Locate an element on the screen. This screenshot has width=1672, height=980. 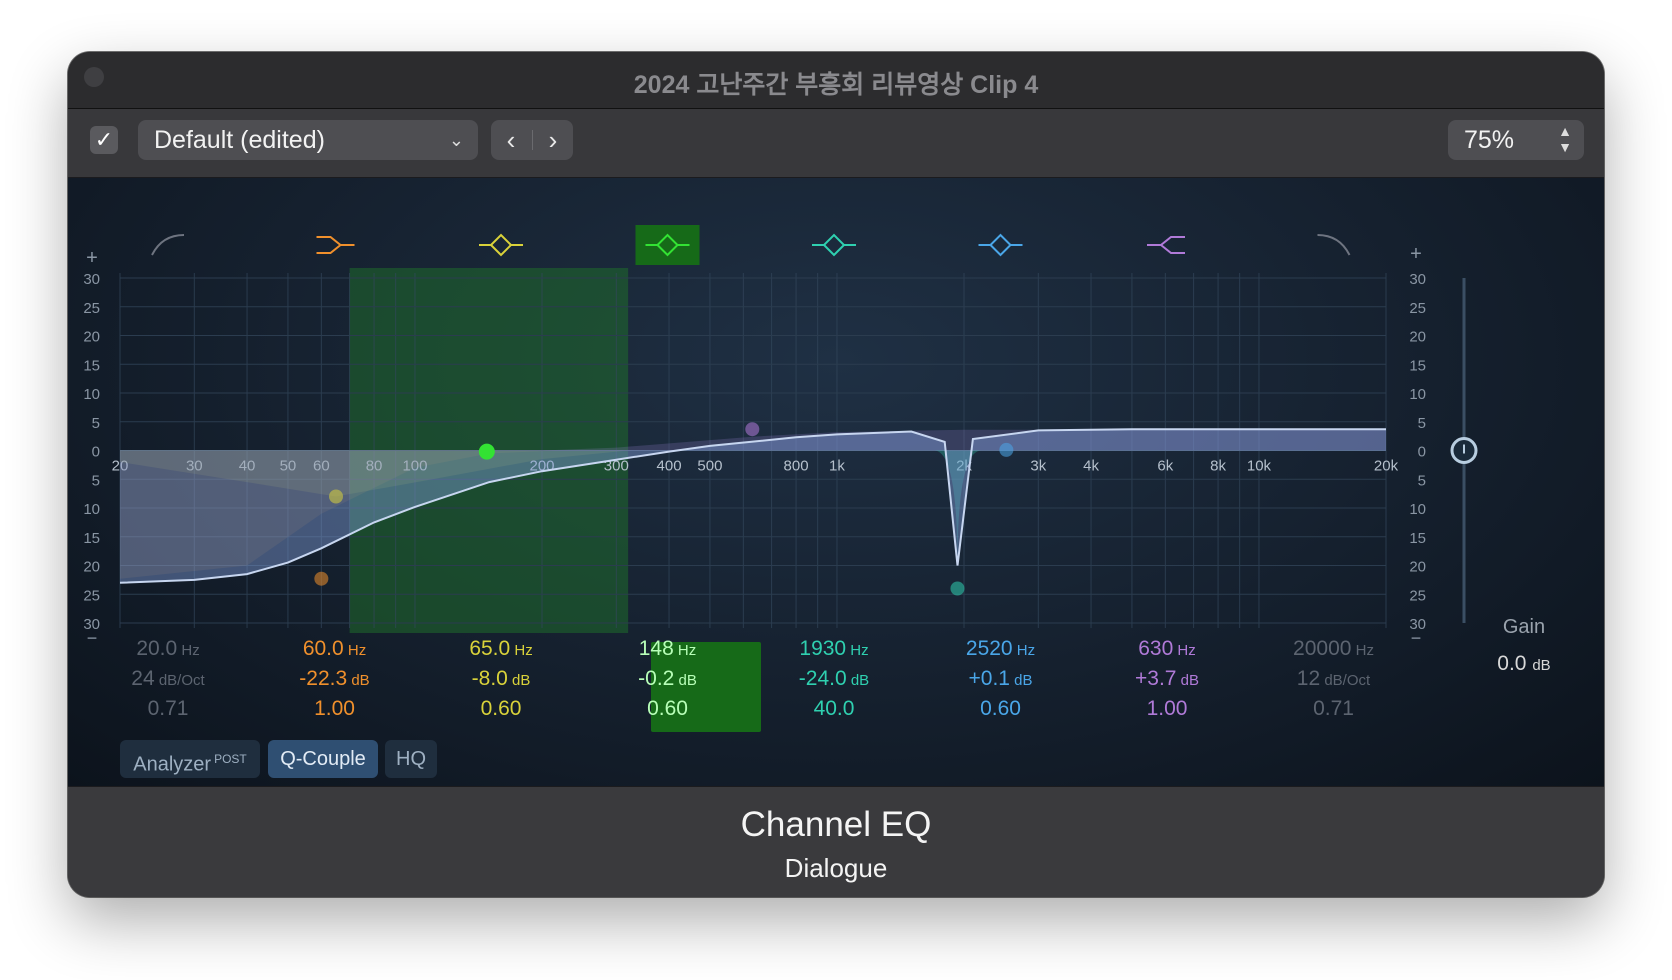
preset-dropdown: Default (edited) ⌄ is located at coordinates (308, 140).